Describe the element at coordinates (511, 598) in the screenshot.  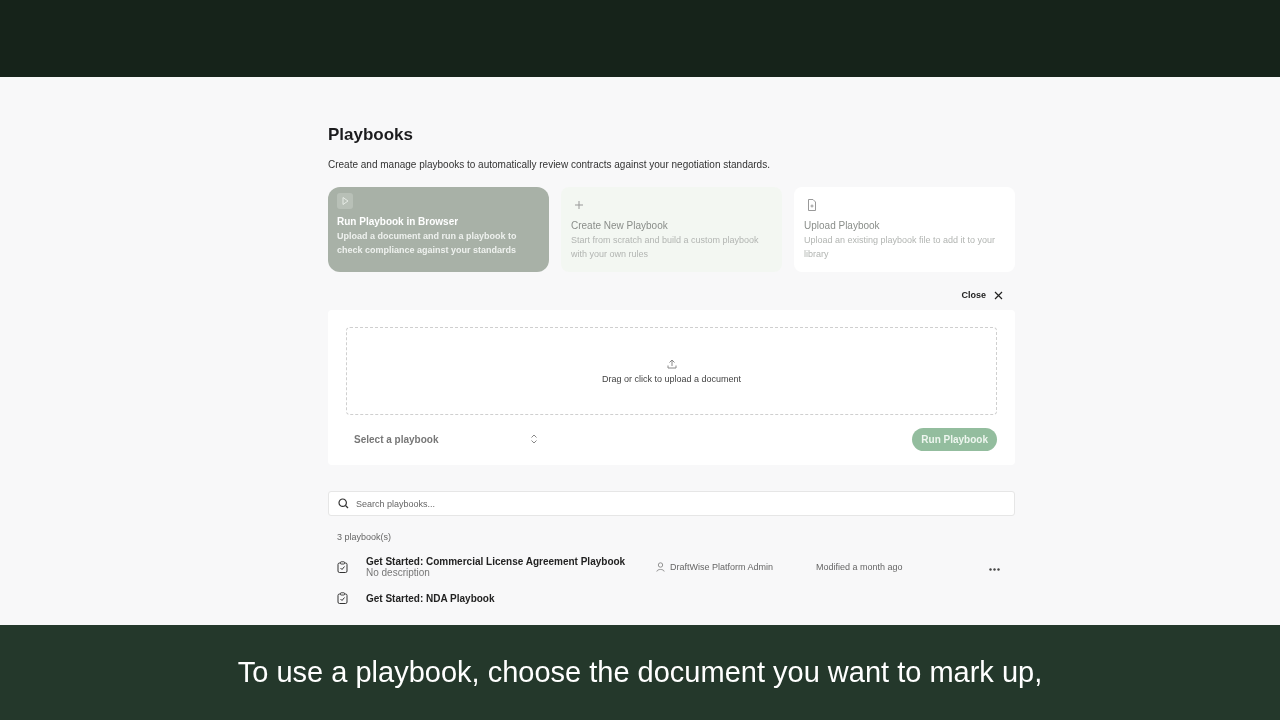
I see `playbook-title: Get Started: NDA Playbook` at that location.